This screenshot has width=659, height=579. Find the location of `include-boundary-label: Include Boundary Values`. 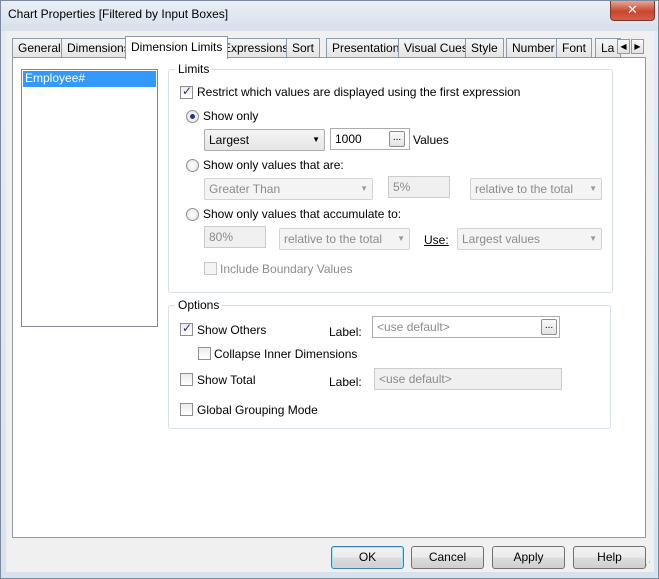

include-boundary-label: Include Boundary Values is located at coordinates (286, 269).